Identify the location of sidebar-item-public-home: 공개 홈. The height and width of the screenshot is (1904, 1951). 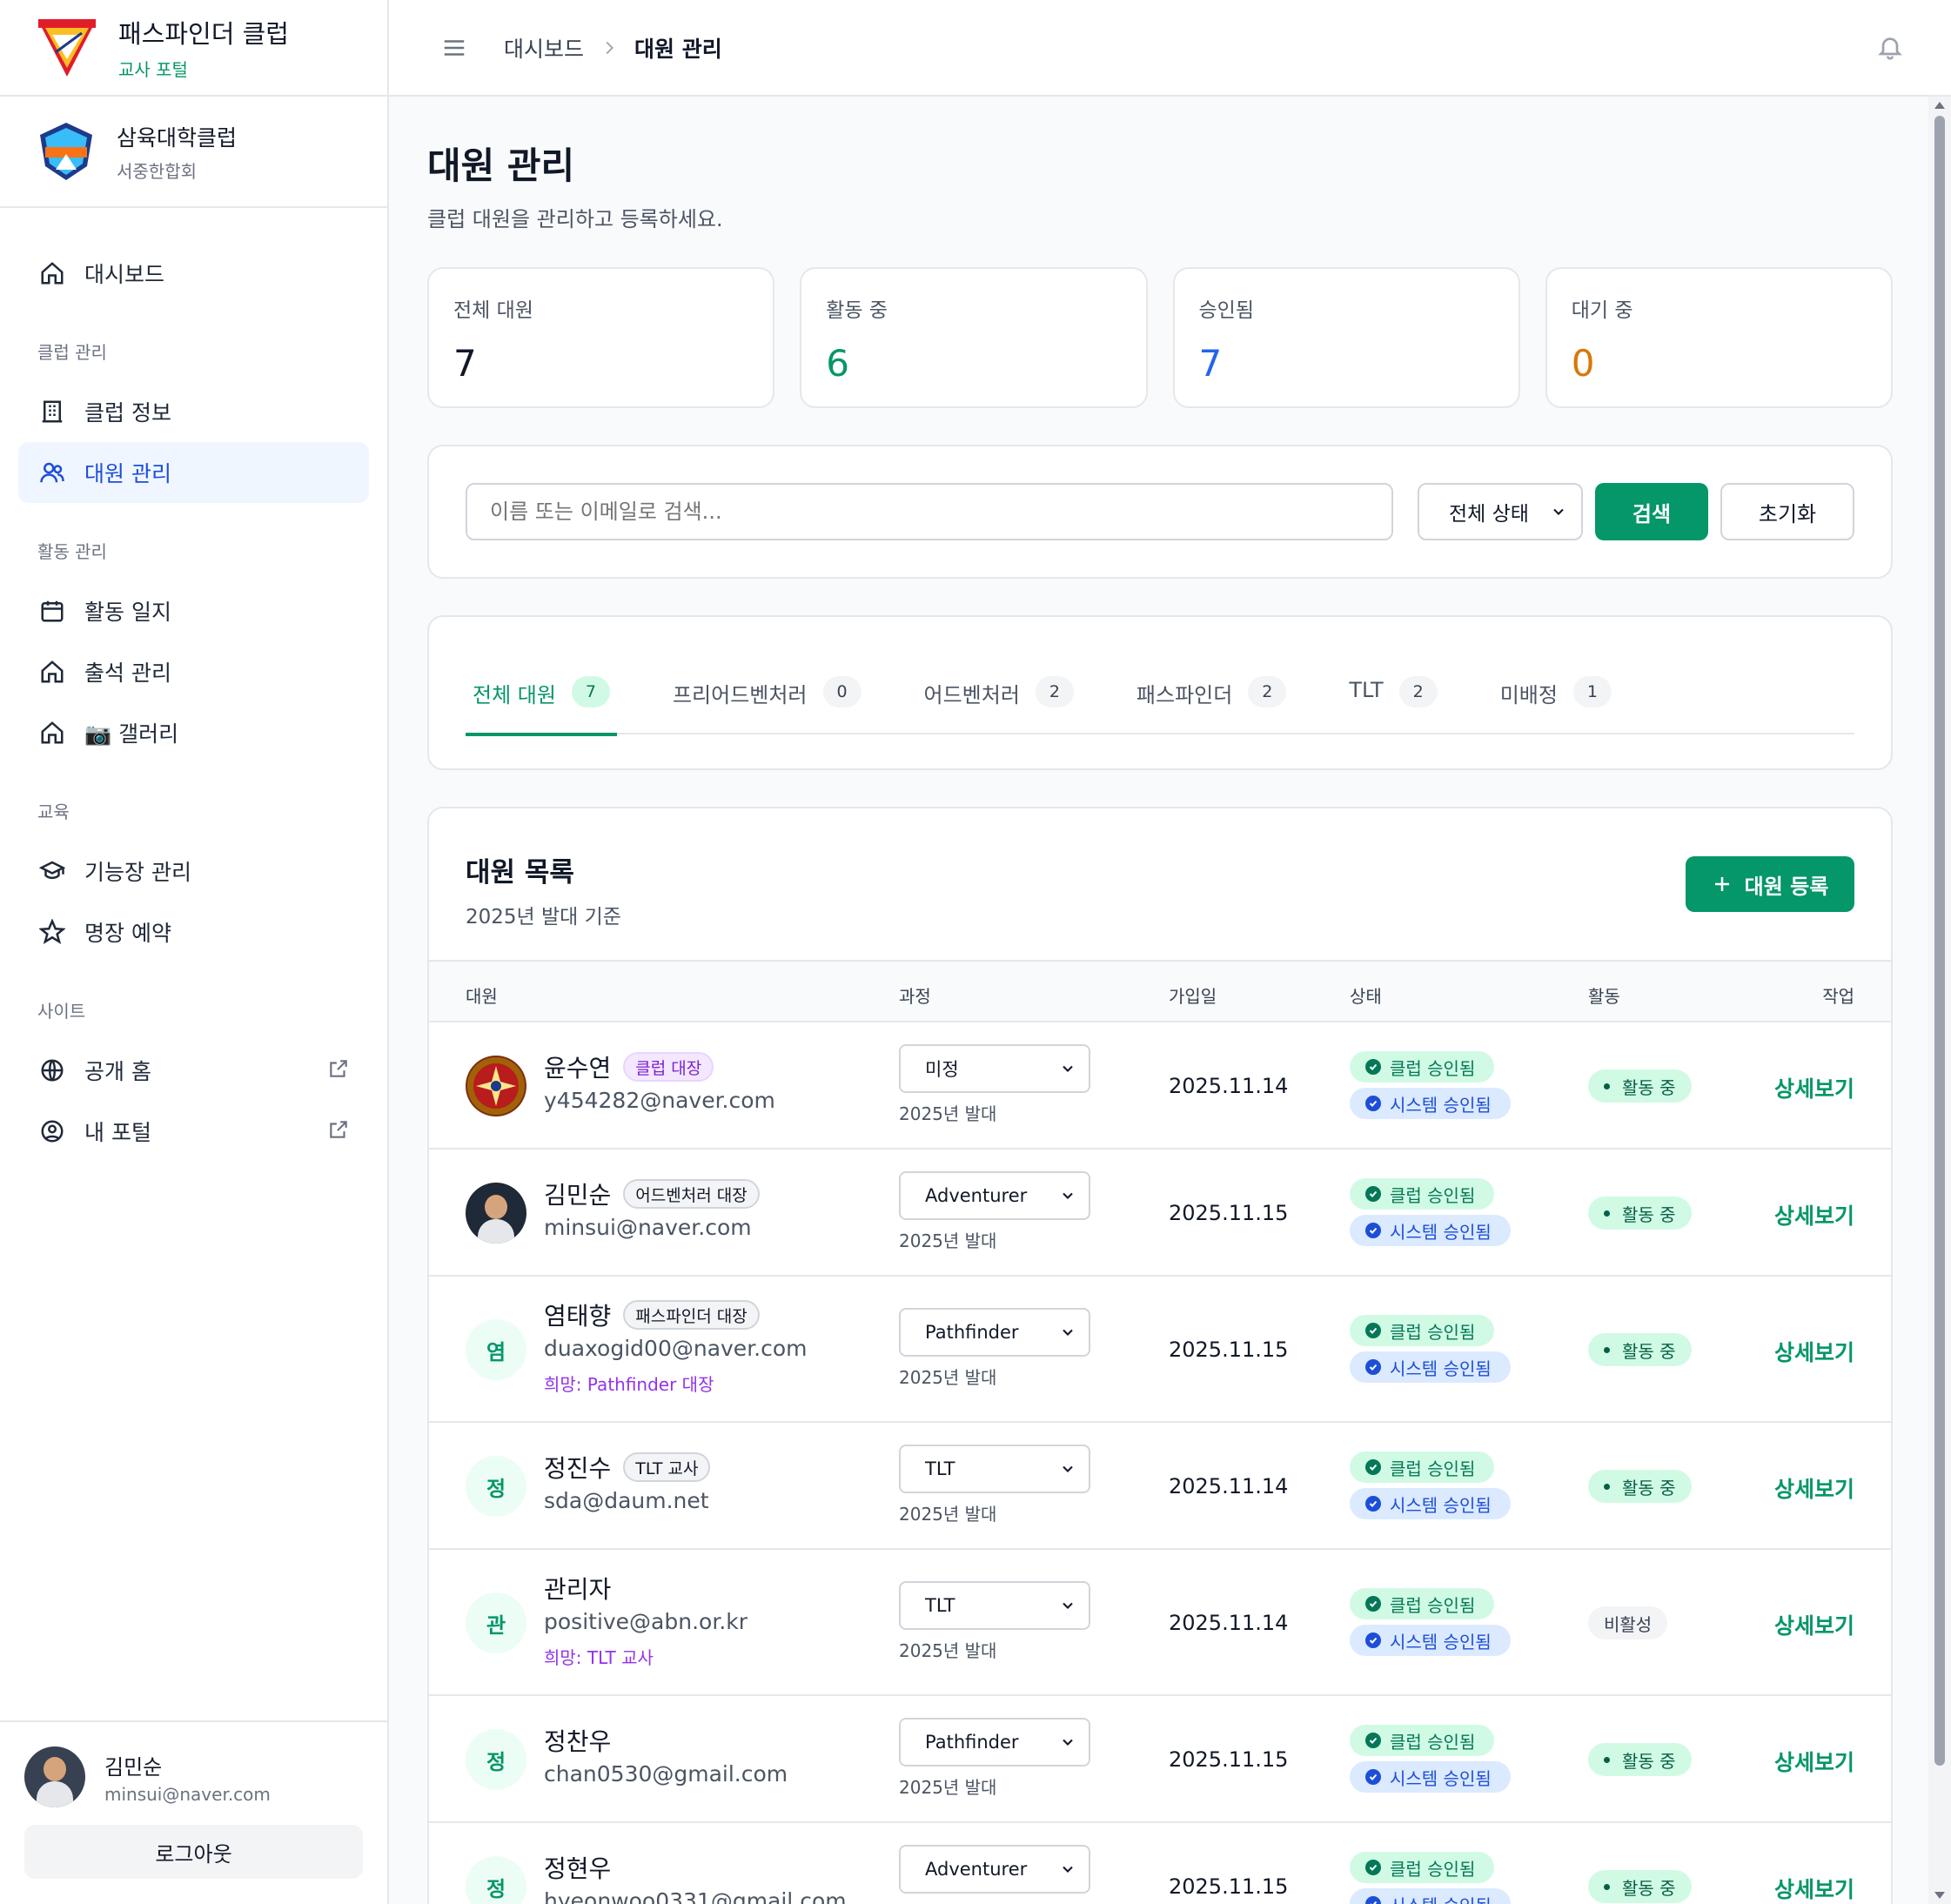
(193, 1070).